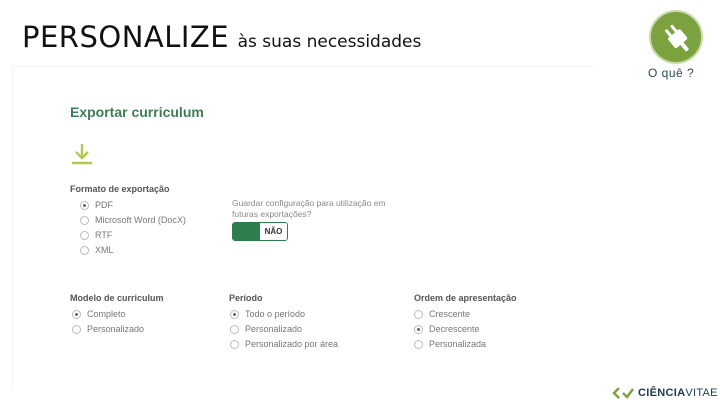 This screenshot has height=405, width=720. I want to click on save-config-toggle: NÃO, so click(260, 231).